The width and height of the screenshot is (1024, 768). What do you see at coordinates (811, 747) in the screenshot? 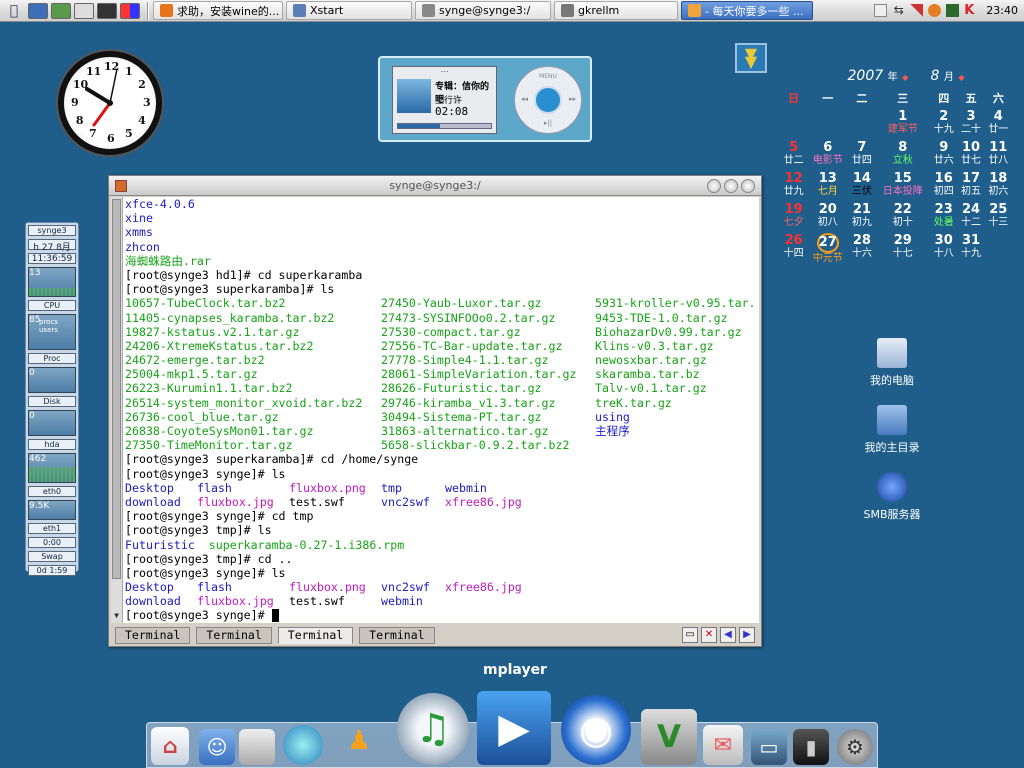
I see `terminal-icon: ▮` at bounding box center [811, 747].